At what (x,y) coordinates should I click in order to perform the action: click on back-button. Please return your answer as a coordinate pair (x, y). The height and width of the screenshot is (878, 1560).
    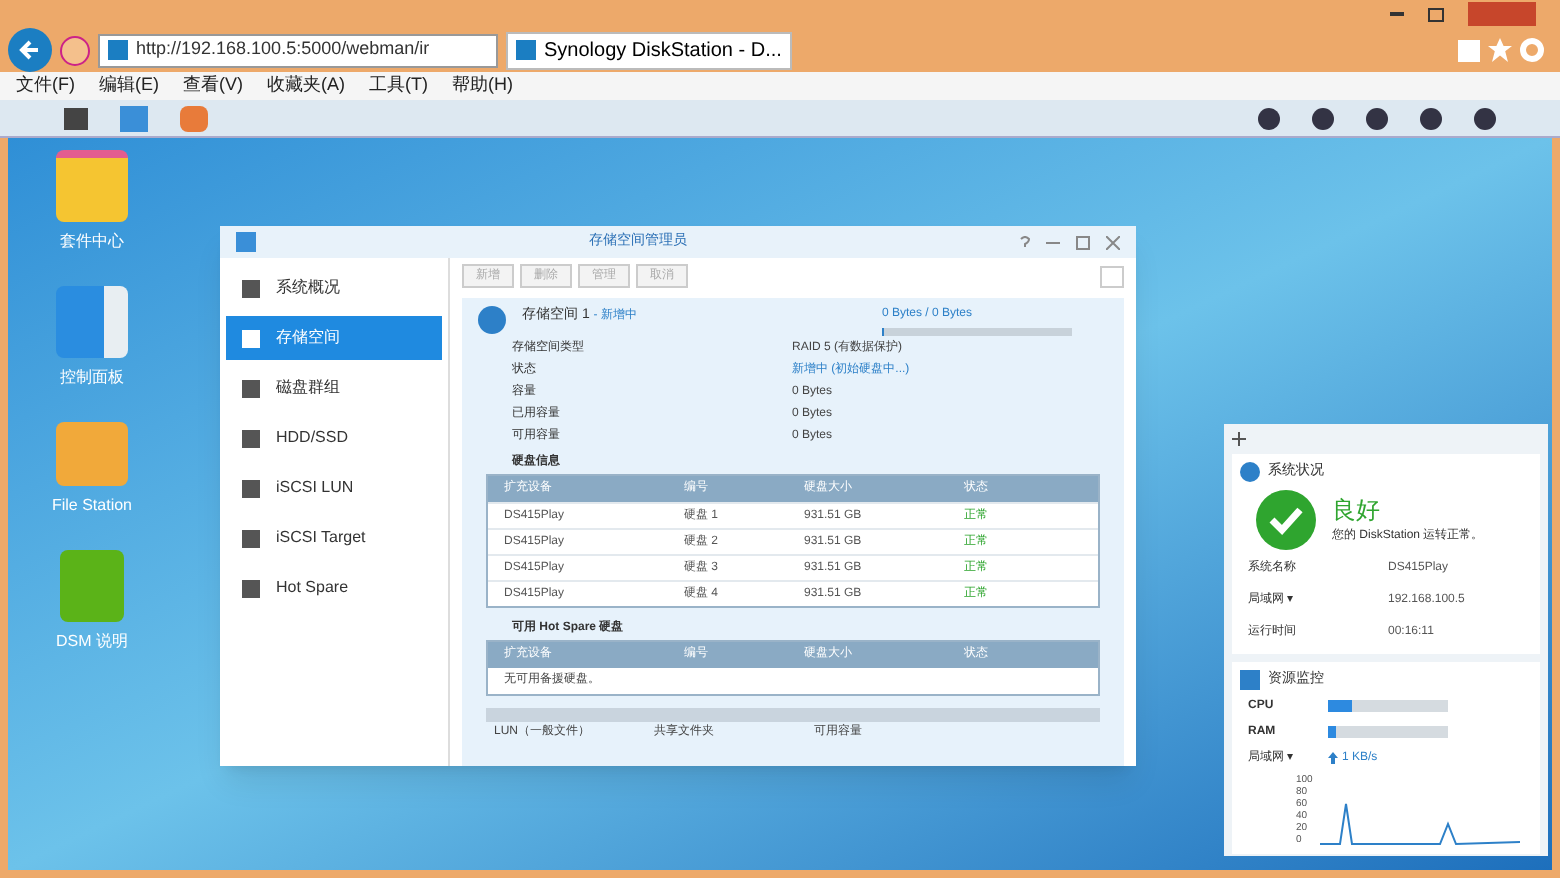
    Looking at the image, I should click on (30, 50).